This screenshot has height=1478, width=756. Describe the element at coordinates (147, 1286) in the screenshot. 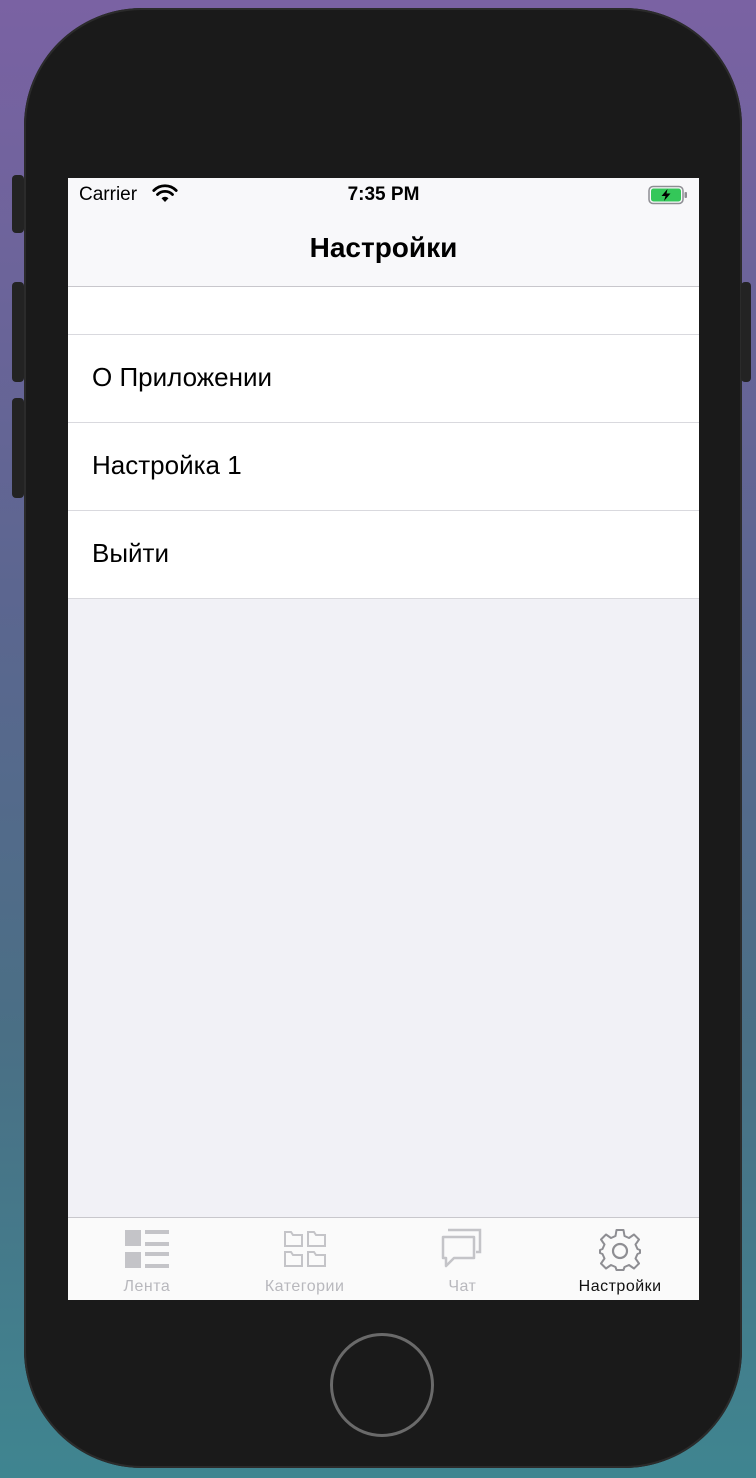

I see `tab-label: Лента` at that location.